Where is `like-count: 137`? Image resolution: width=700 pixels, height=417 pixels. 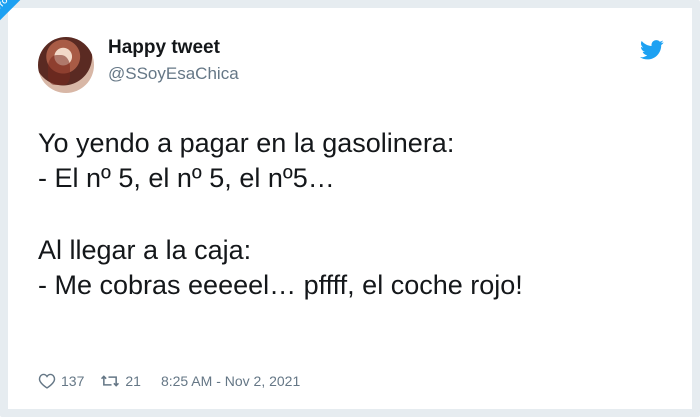 like-count: 137 is located at coordinates (73, 381).